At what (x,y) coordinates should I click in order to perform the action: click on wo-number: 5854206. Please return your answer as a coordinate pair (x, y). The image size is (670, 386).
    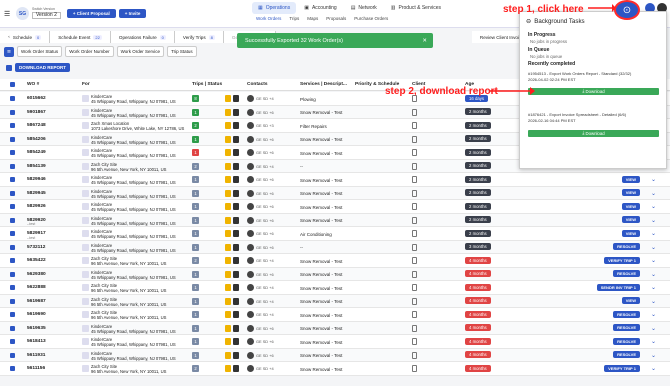
    Looking at the image, I should click on (36, 139).